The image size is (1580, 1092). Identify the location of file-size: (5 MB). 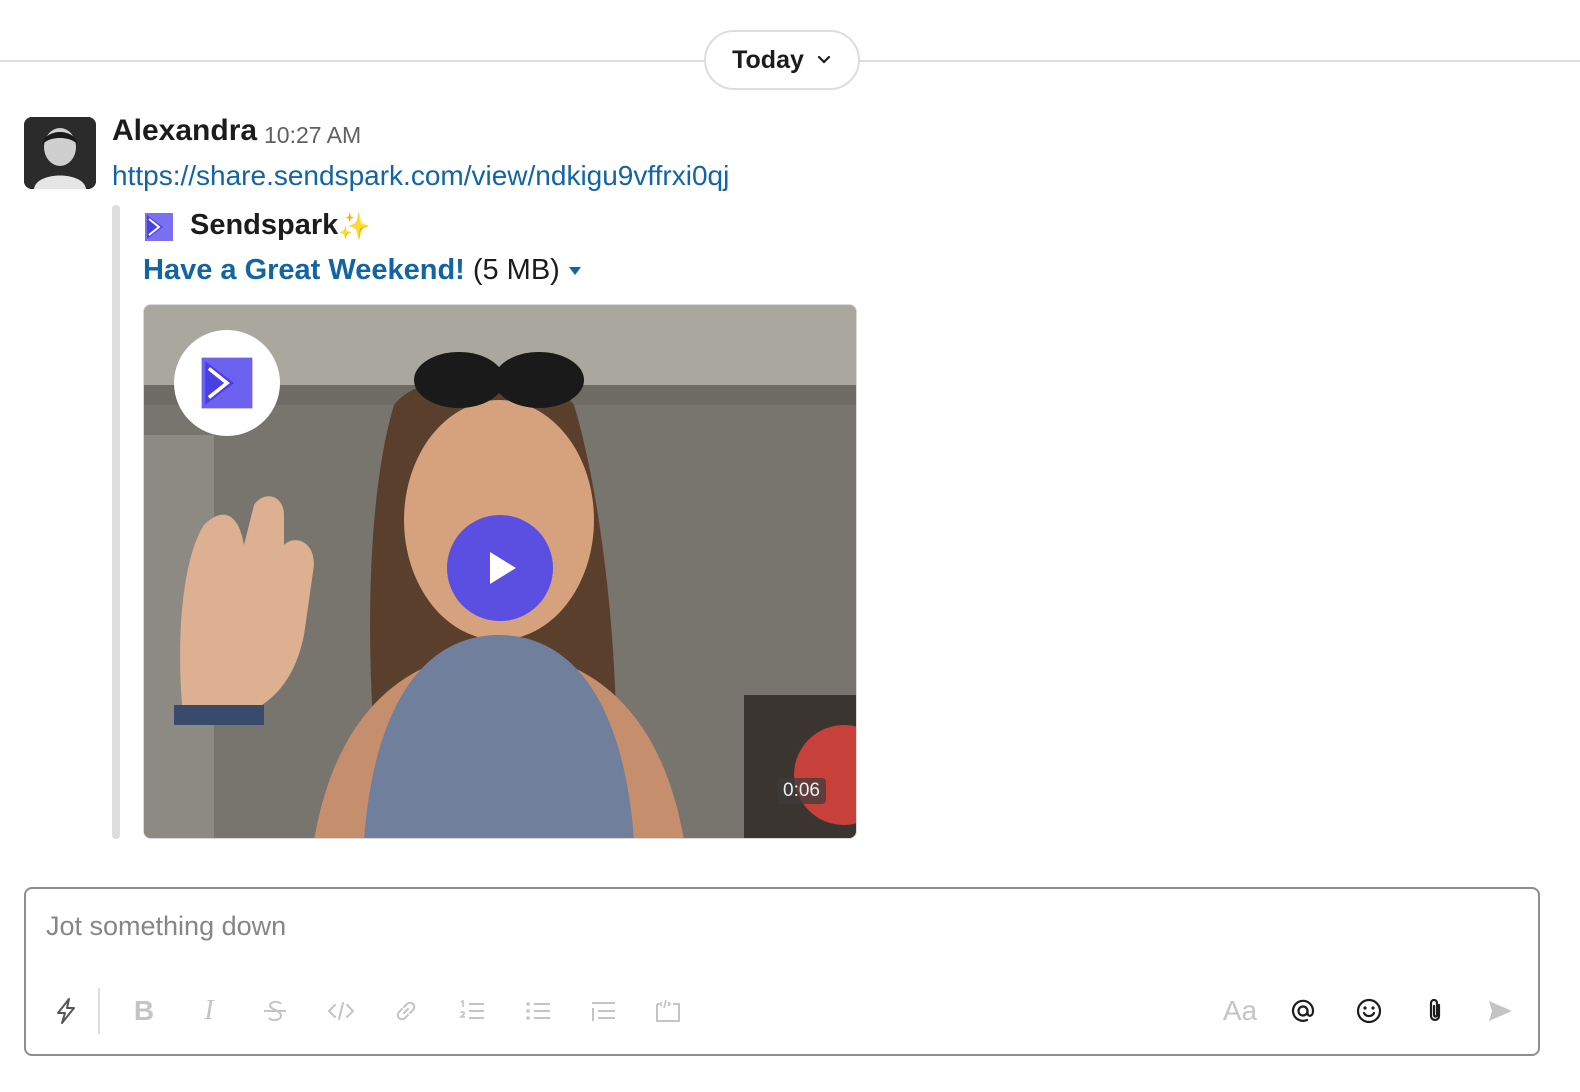
(516, 270).